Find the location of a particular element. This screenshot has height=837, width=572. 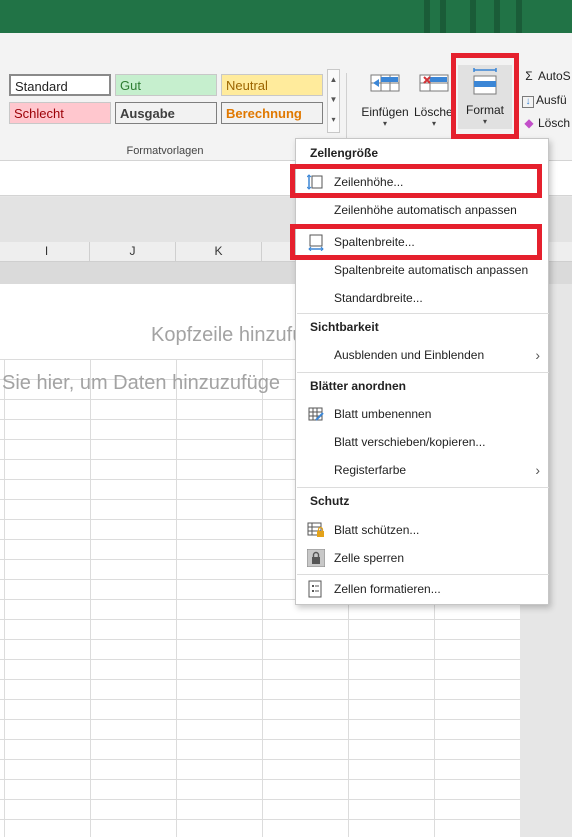

style-berechnung-label: Berechnung is located at coordinates (264, 113).